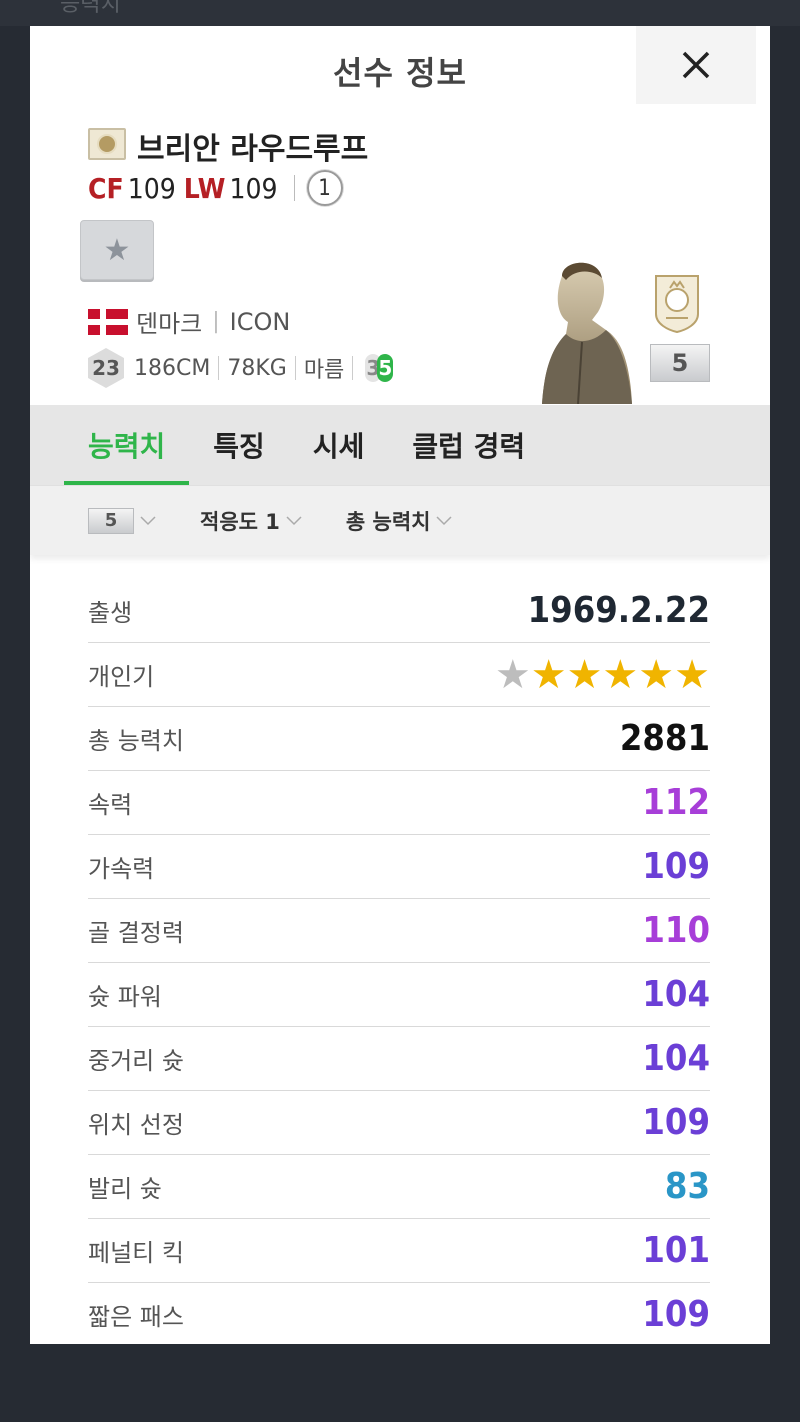 The width and height of the screenshot is (800, 1422). Describe the element at coordinates (664, 738) in the screenshot. I see `stat-value: 2881` at that location.